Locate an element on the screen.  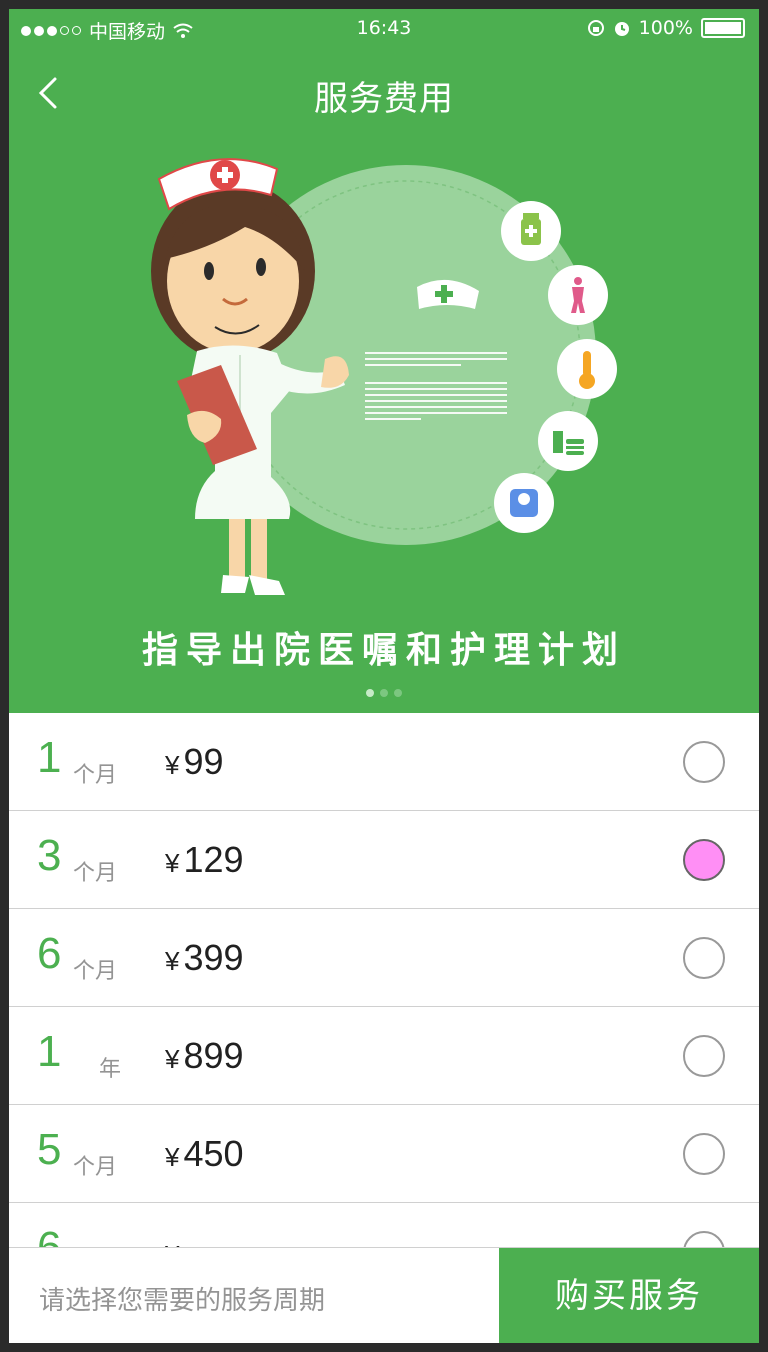
plan-price: ¥399 is located at coordinates (204, 958).